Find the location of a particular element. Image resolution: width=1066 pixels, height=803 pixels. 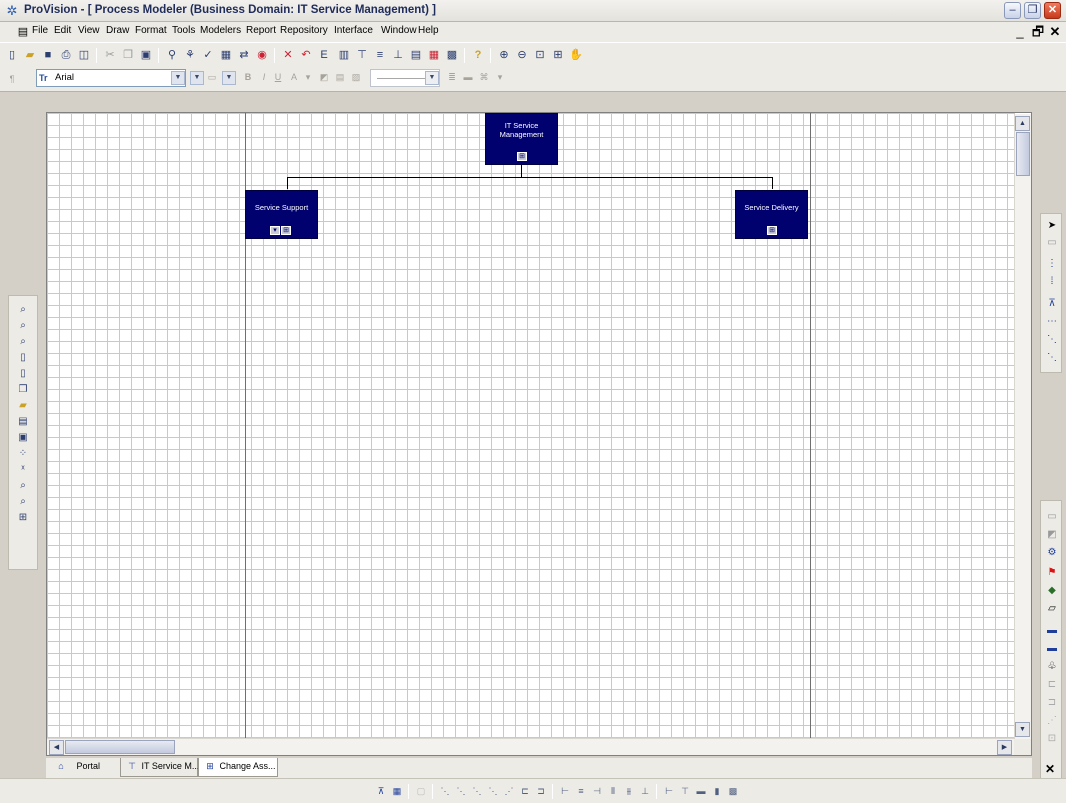

menu-interface: Interface is located at coordinates (353, 30).